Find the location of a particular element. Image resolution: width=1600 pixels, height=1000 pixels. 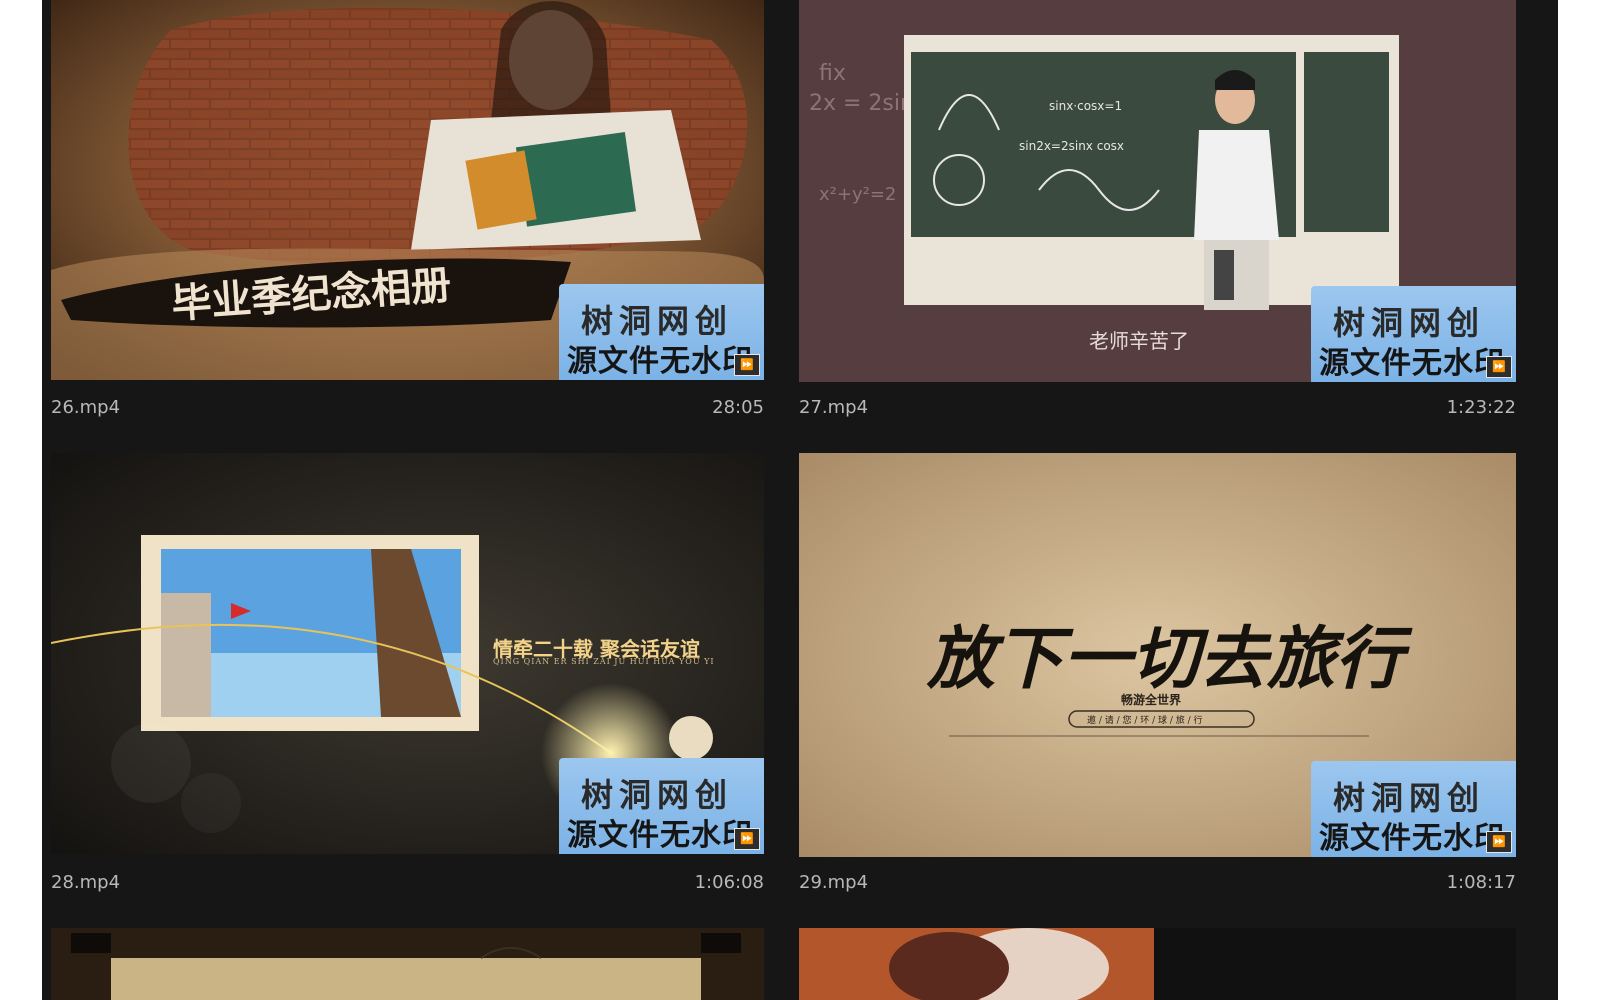

svg-text: fix is located at coordinates (832, 73).